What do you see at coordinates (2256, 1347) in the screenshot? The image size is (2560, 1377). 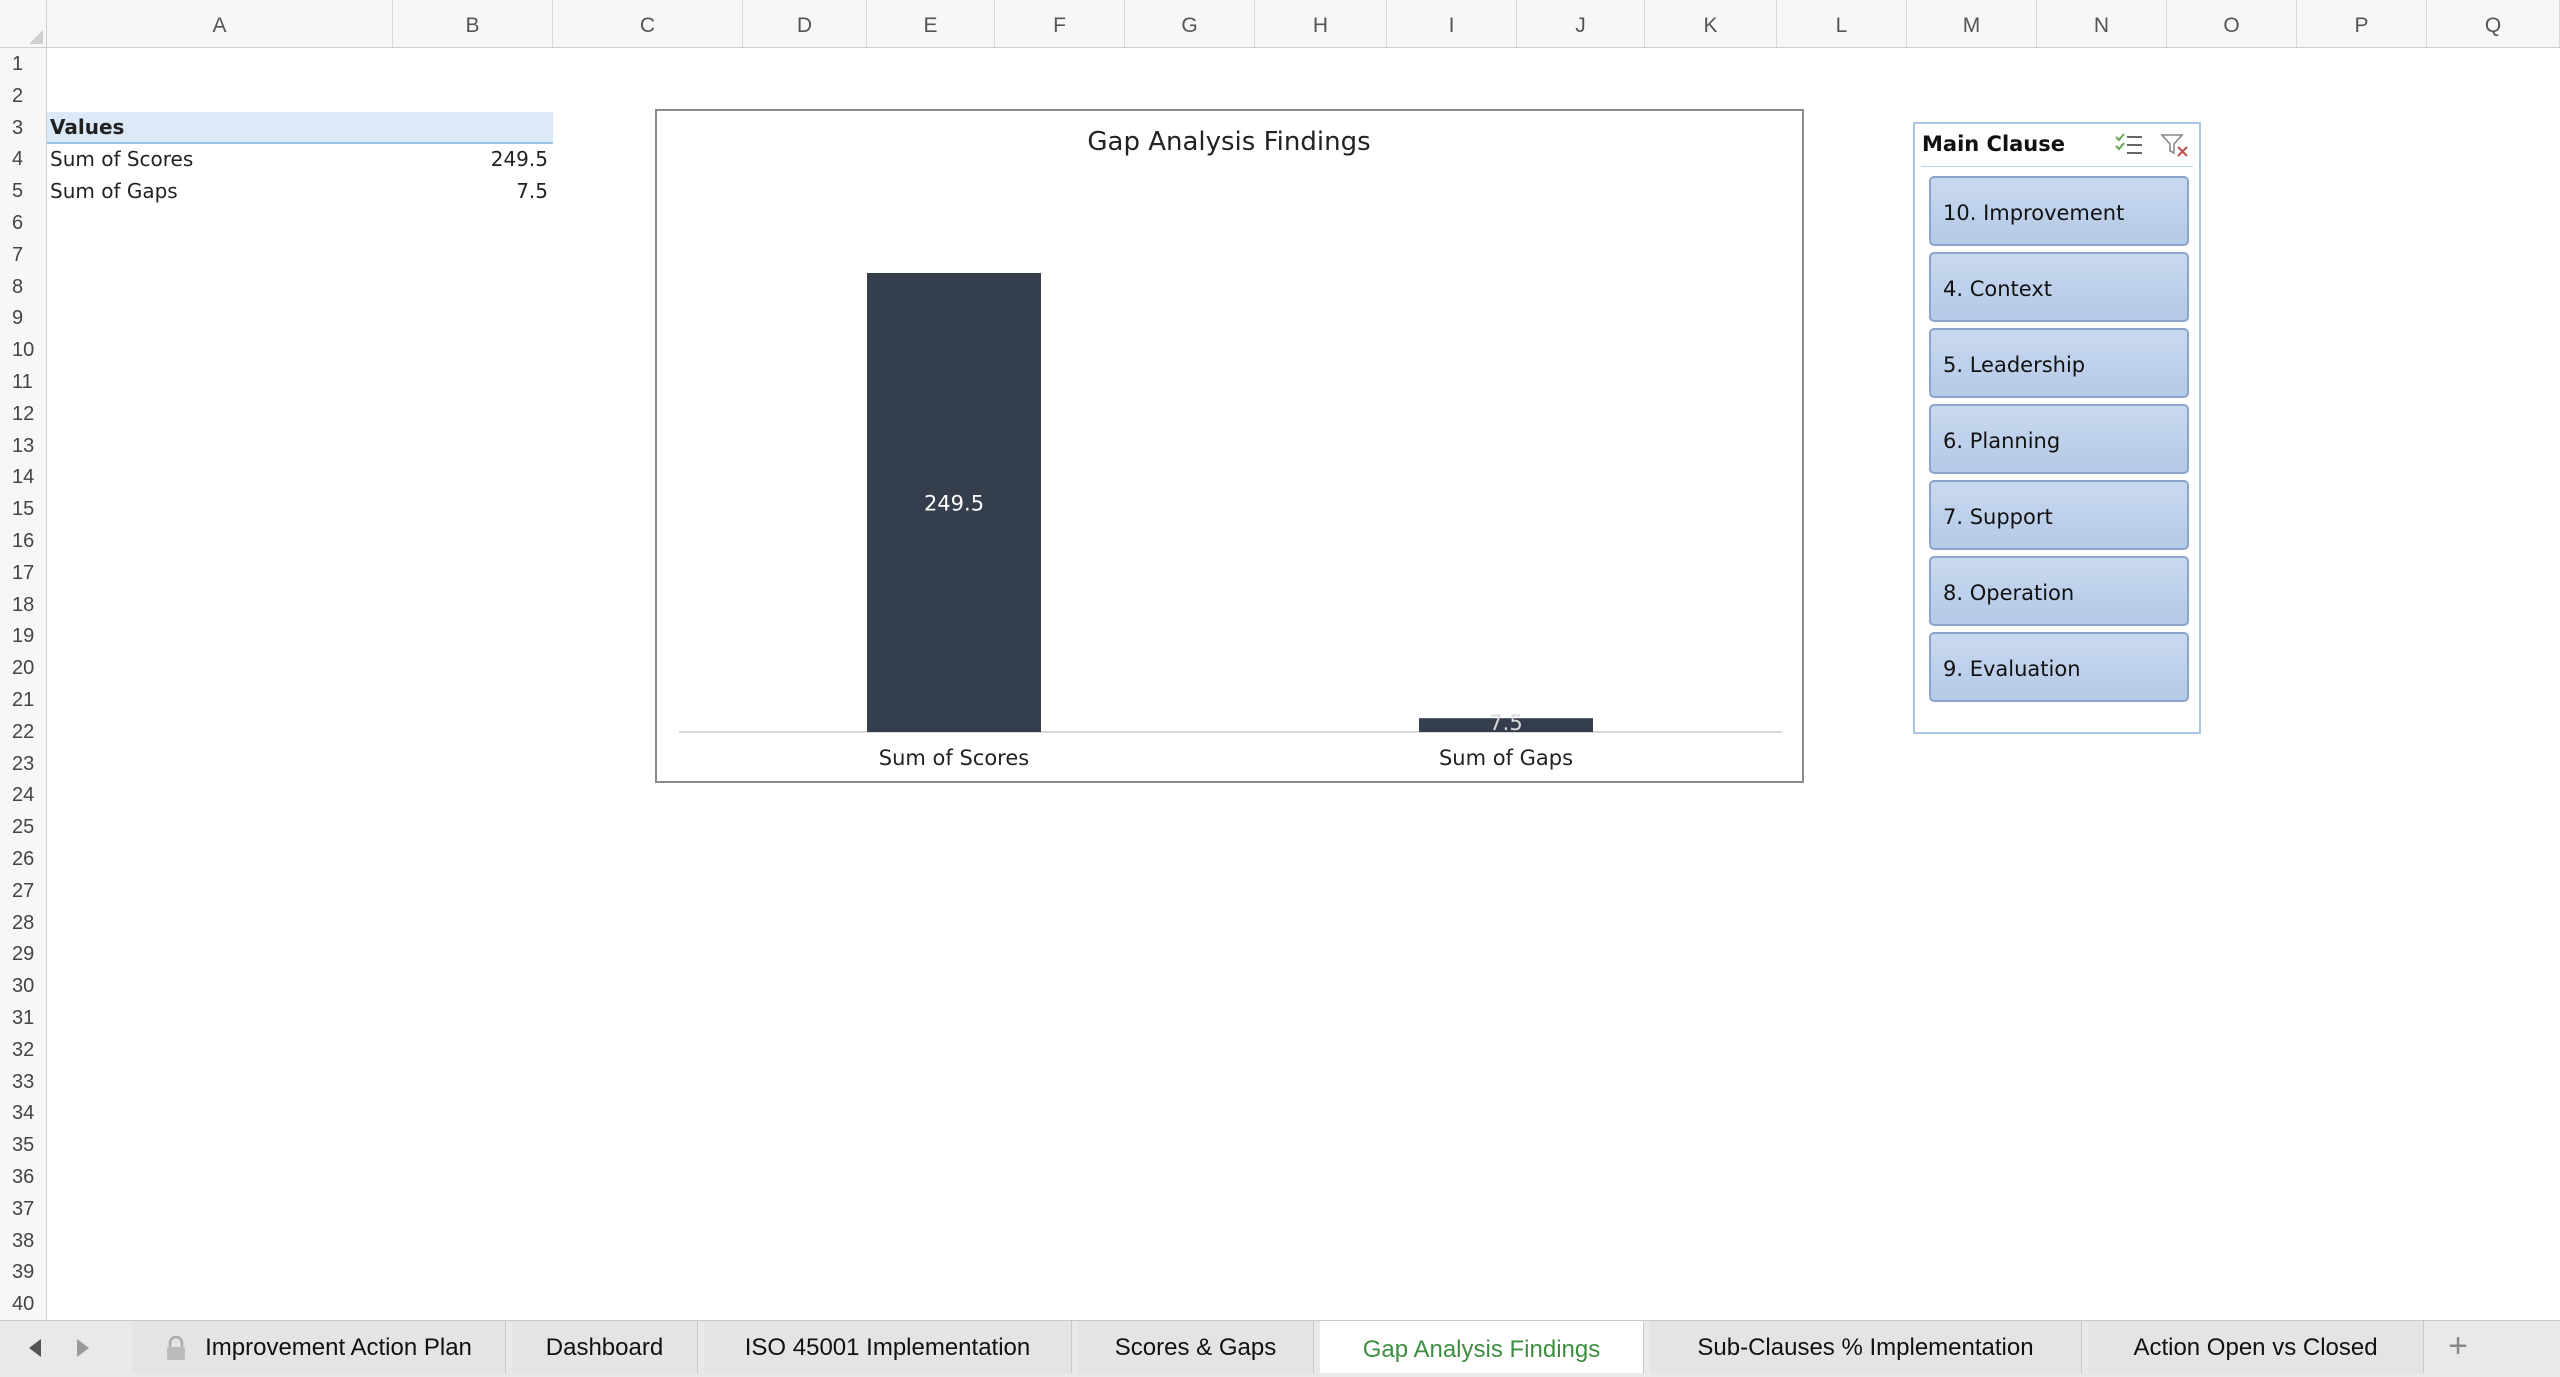 I see `tab-action-open-vs-closed: Action Open vs Closed` at bounding box center [2256, 1347].